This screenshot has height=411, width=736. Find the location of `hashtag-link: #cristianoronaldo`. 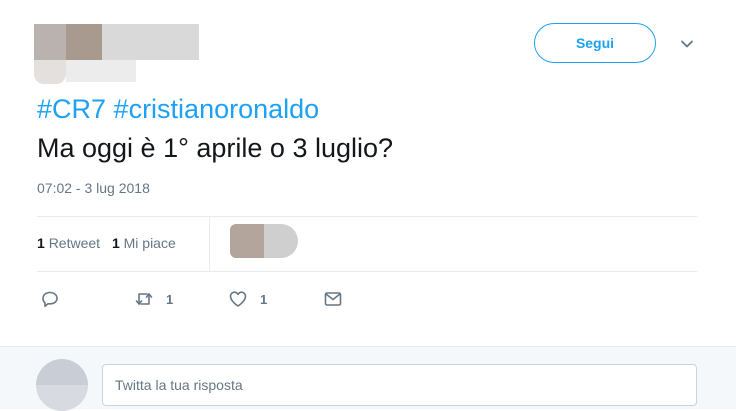

hashtag-link: #cristianoronaldo is located at coordinates (217, 109).